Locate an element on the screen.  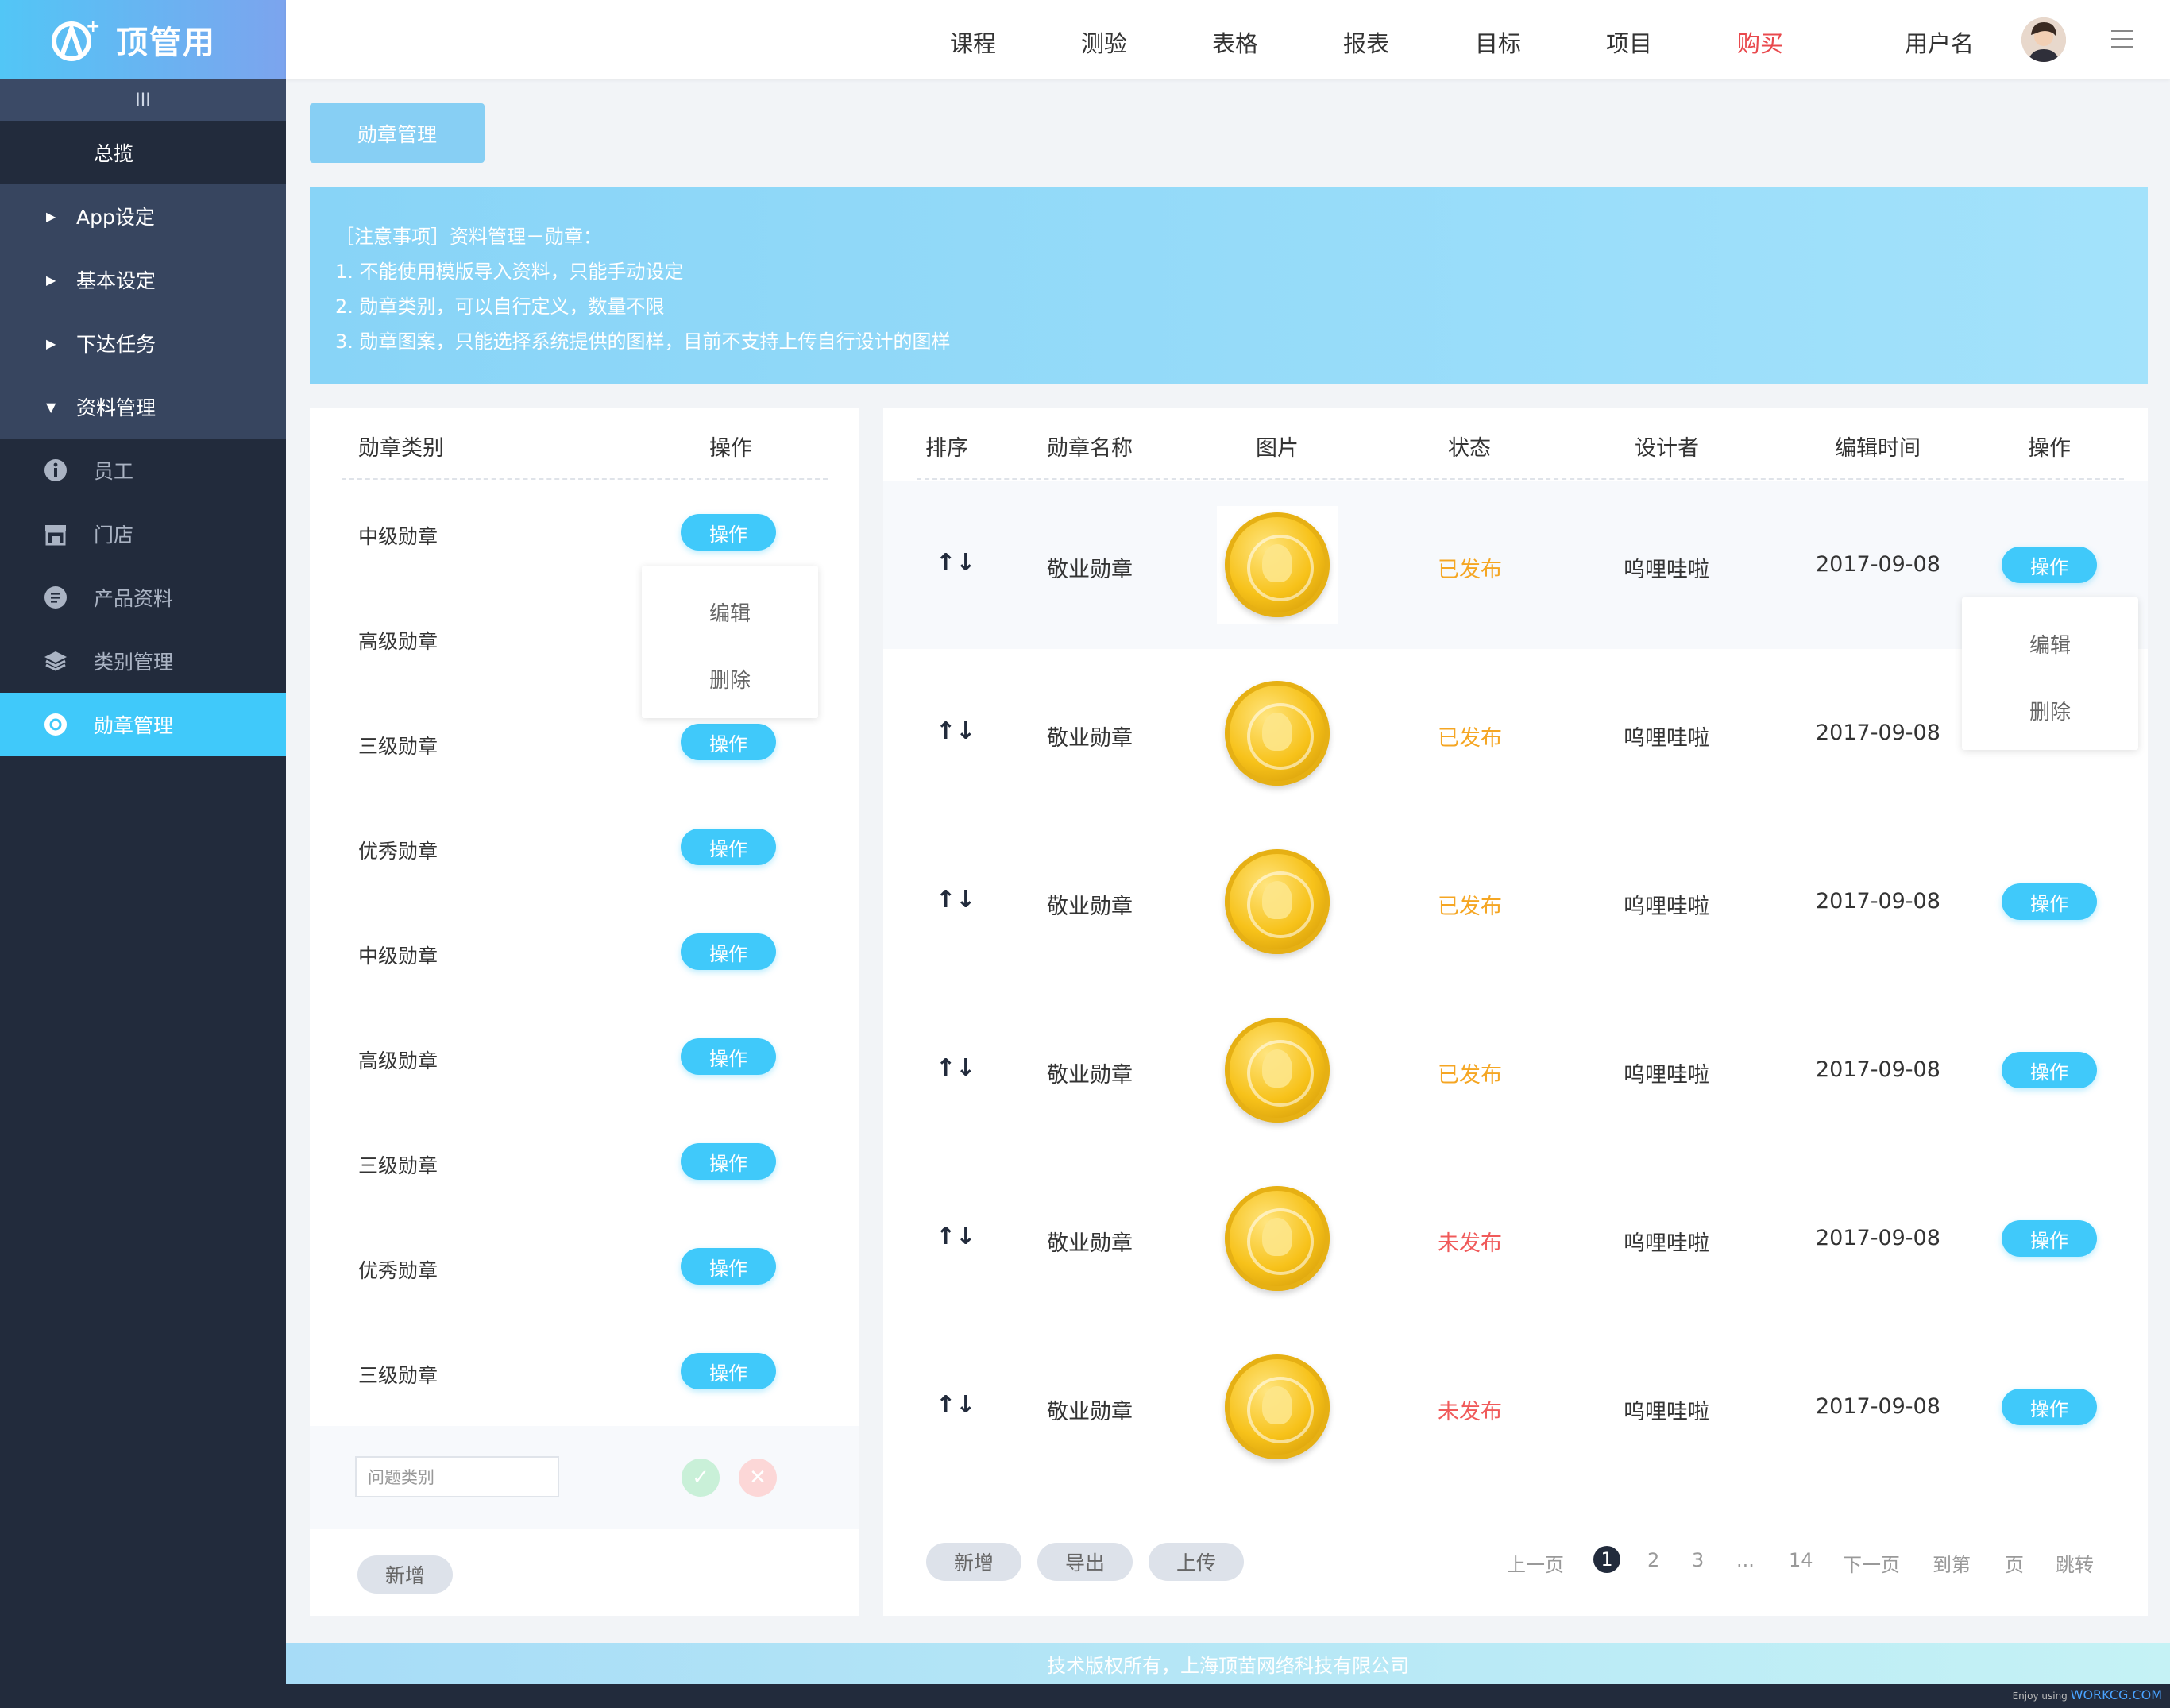
sidebar-item-label: 员工 is located at coordinates (114, 471).